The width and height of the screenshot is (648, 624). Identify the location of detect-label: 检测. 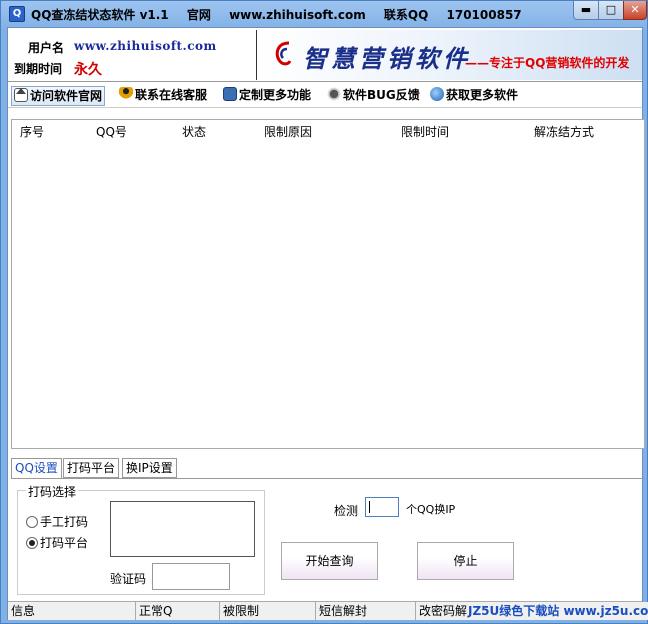
(346, 511).